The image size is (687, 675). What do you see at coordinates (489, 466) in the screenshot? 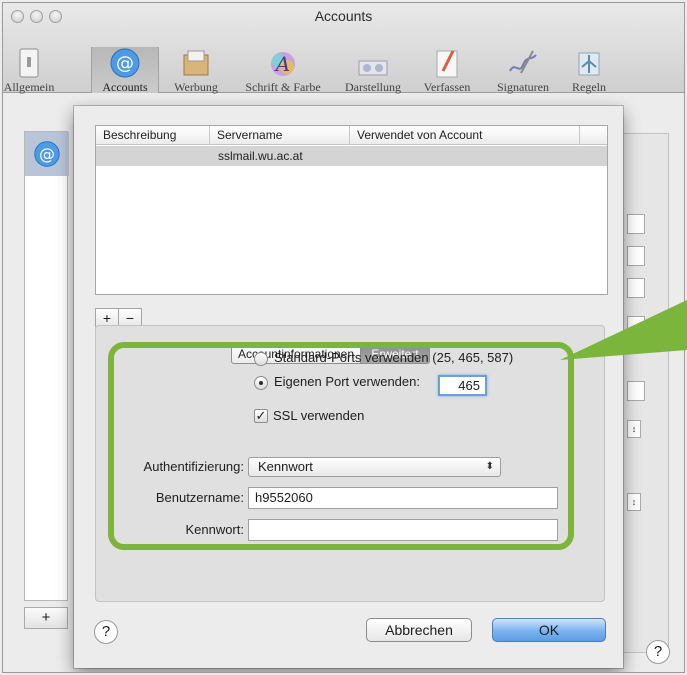
I see `chevron-updown-icon: ⬍` at bounding box center [489, 466].